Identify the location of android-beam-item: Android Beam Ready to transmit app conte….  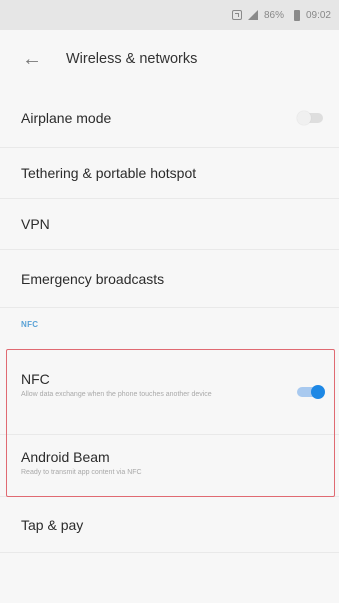
(169, 466).